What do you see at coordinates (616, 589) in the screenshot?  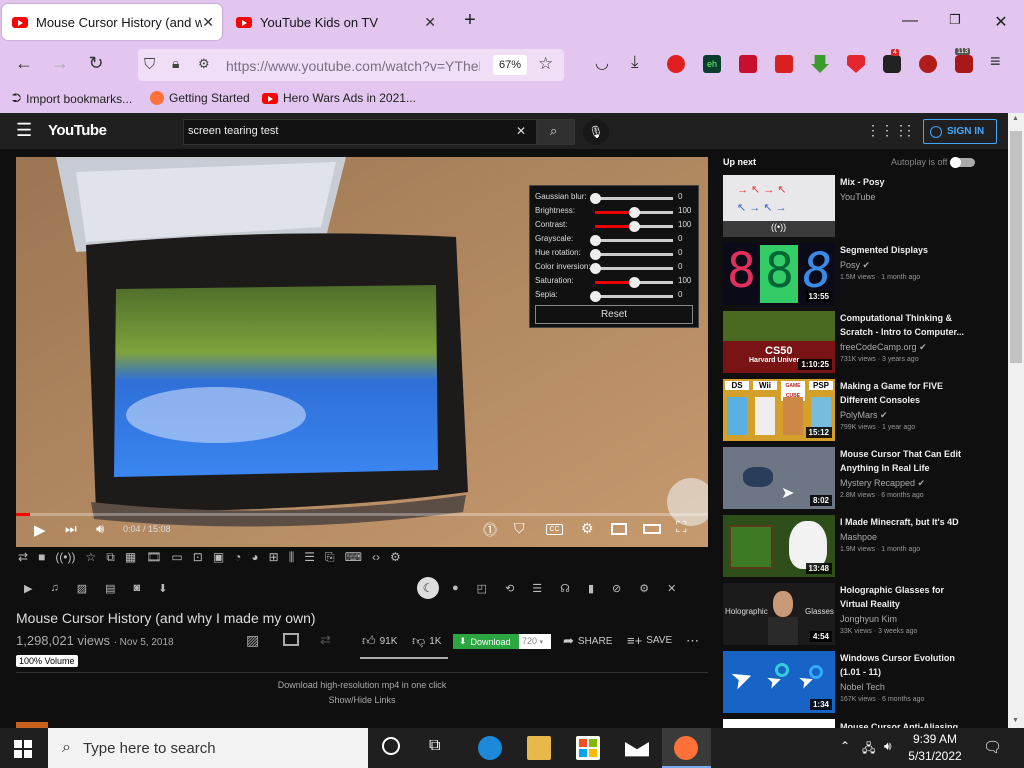 I see `no-image-icon: ⊘` at bounding box center [616, 589].